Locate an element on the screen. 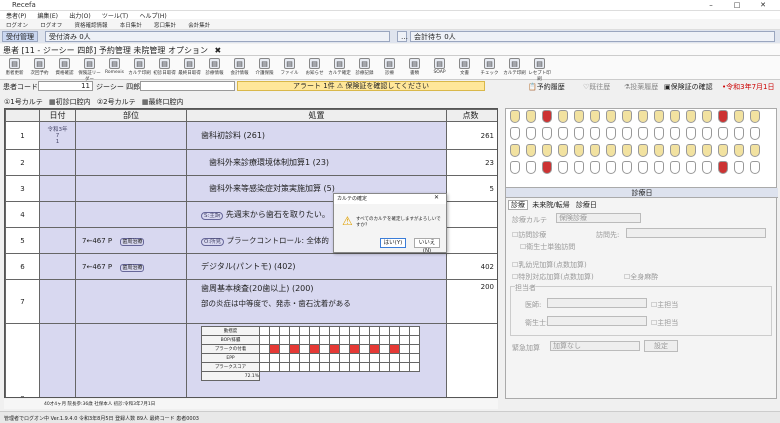 The image size is (780, 423). logon-button: ログオン is located at coordinates (17, 26).